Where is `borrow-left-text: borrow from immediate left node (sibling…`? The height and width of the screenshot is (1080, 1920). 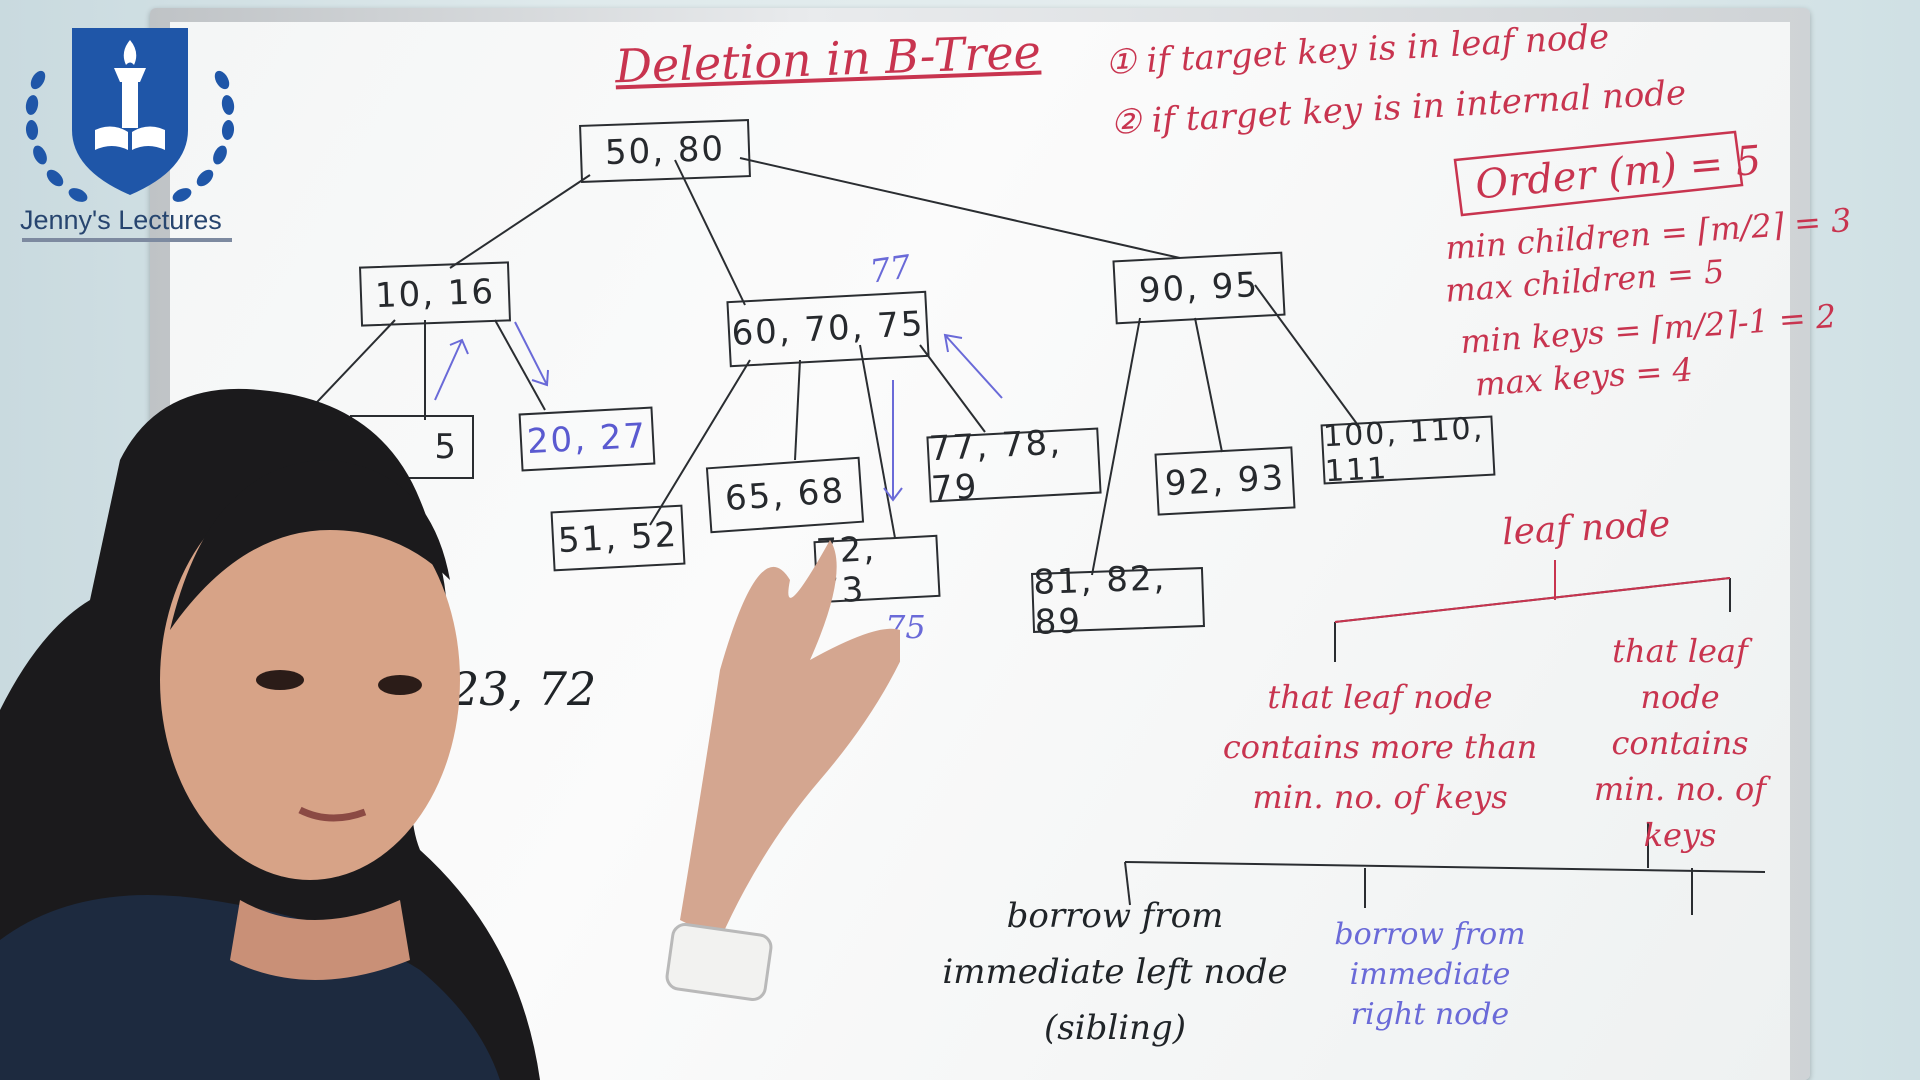
borrow-left-text: borrow from immediate left node (sibling… is located at coordinates (1115, 972).